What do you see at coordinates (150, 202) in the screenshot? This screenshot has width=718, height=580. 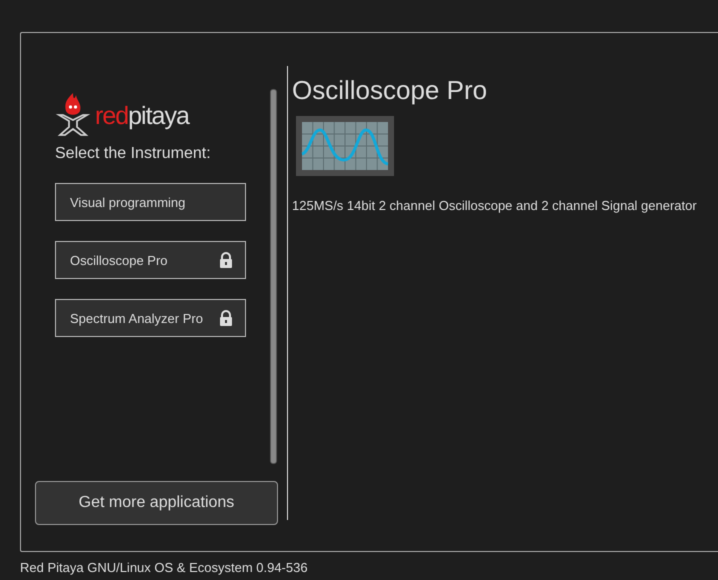 I see `instrument-button: Visual programming` at bounding box center [150, 202].